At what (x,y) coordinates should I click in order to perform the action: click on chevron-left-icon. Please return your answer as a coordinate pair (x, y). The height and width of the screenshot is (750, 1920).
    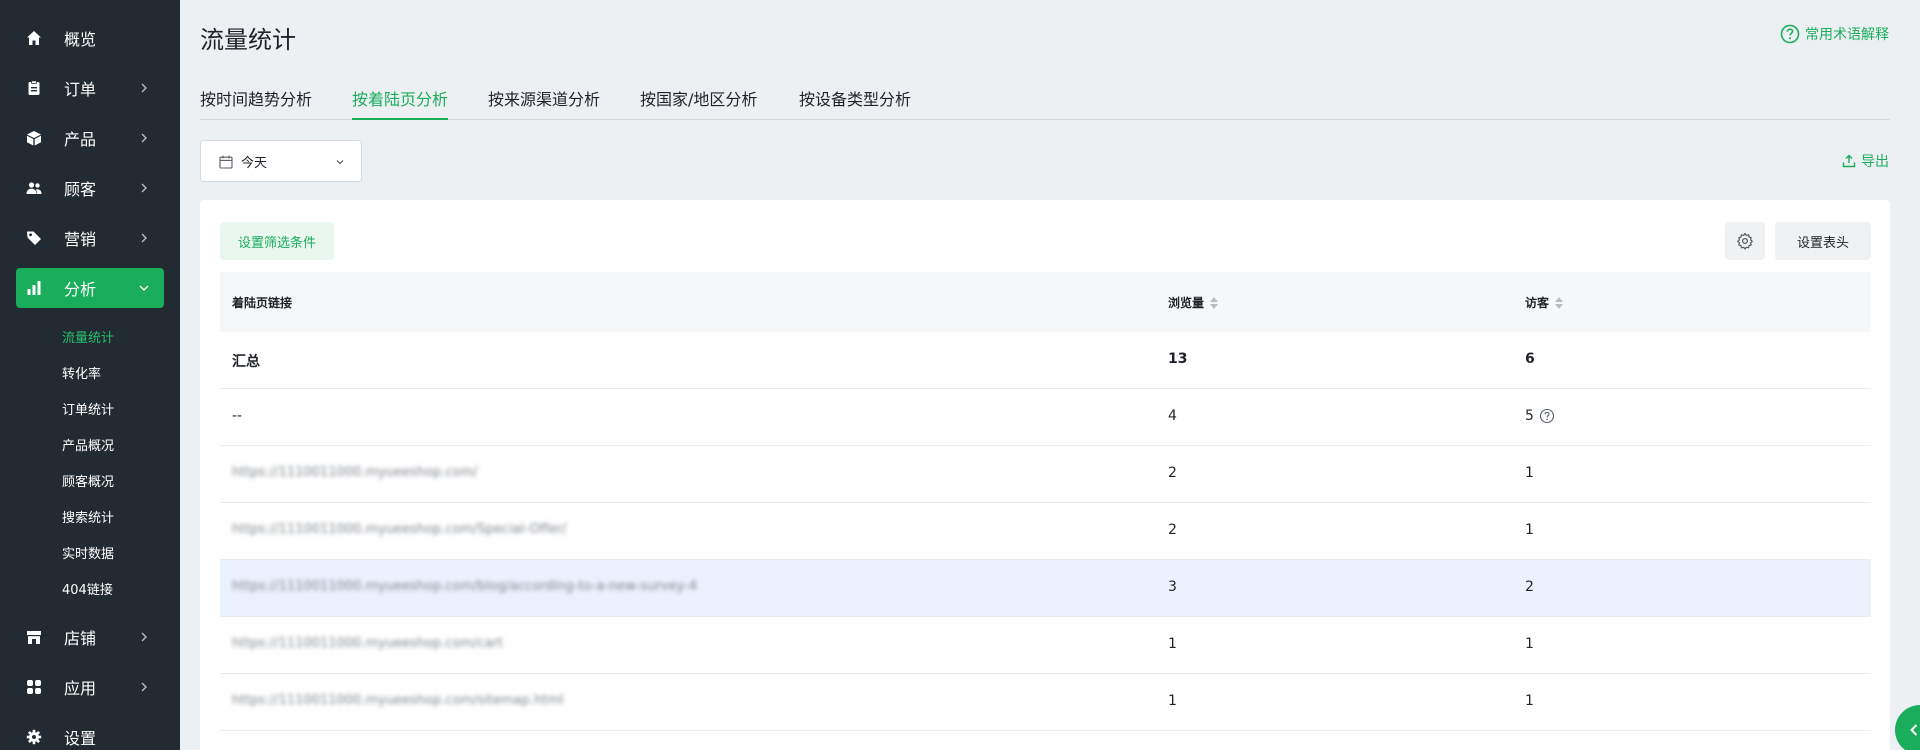
    Looking at the image, I should click on (1914, 730).